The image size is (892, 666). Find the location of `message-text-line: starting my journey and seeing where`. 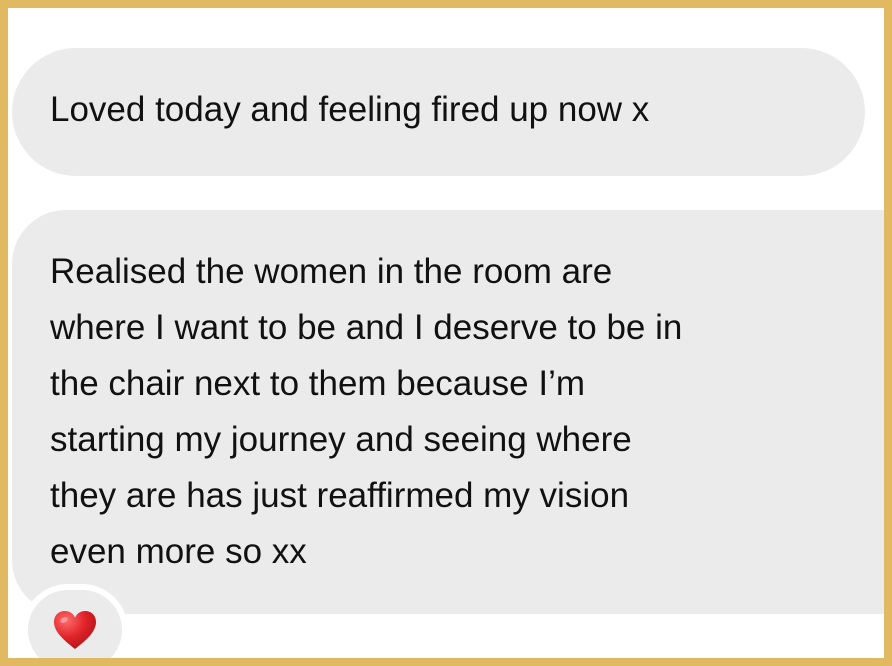

message-text-line: starting my journey and seeing where is located at coordinates (341, 439).